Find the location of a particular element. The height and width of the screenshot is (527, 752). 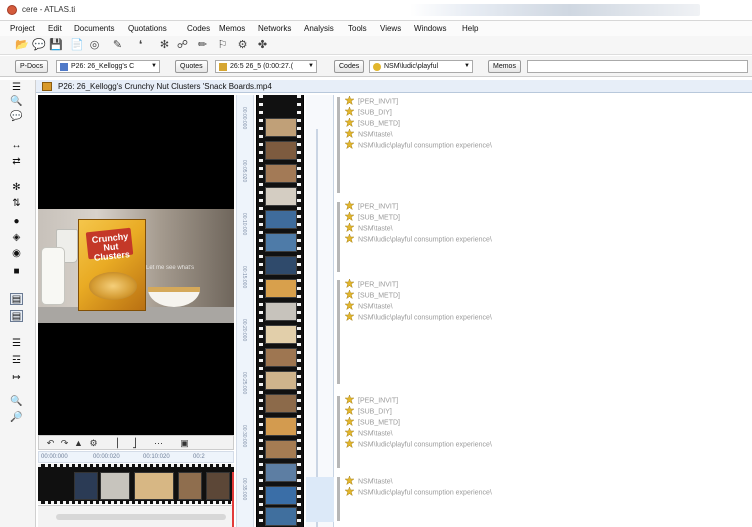

menu-tools: Tools is located at coordinates (357, 28).